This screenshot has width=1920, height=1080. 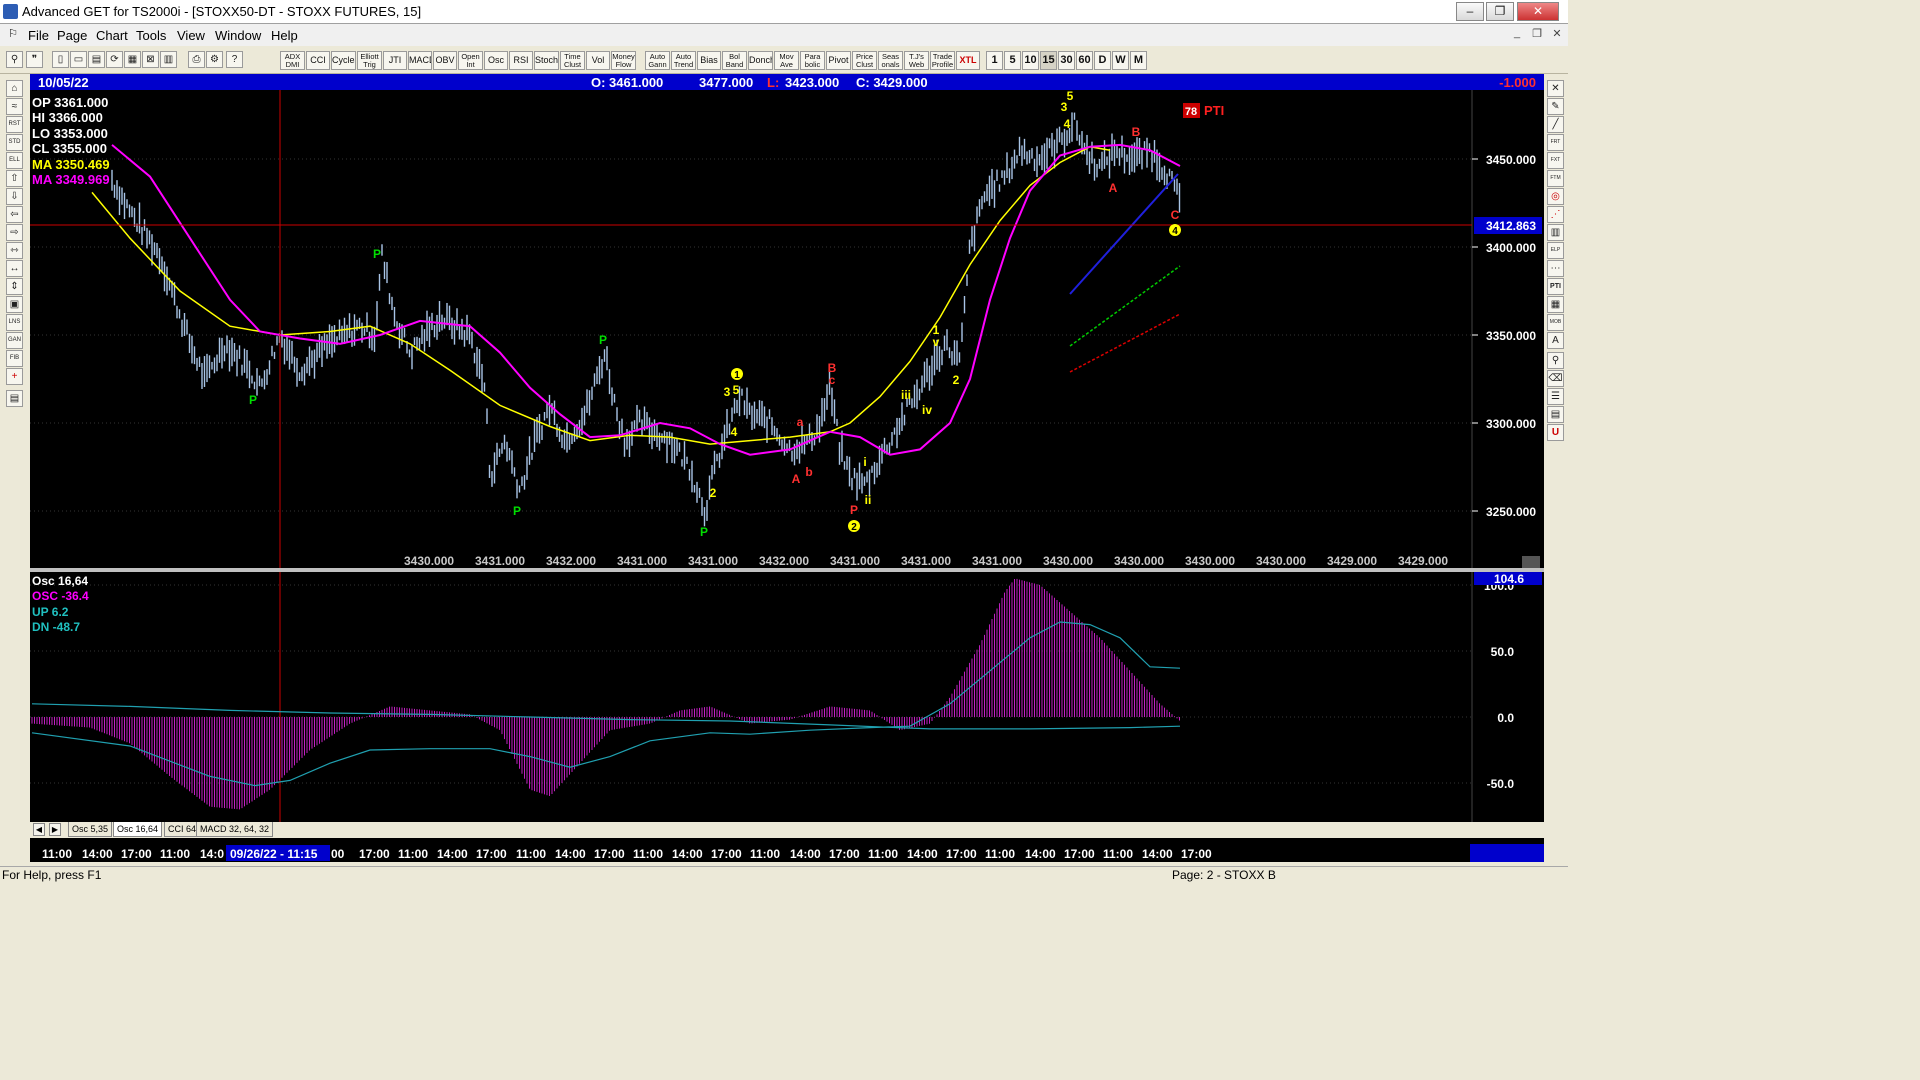 What do you see at coordinates (234, 59) in the screenshot?
I see `help-icon: ?` at bounding box center [234, 59].